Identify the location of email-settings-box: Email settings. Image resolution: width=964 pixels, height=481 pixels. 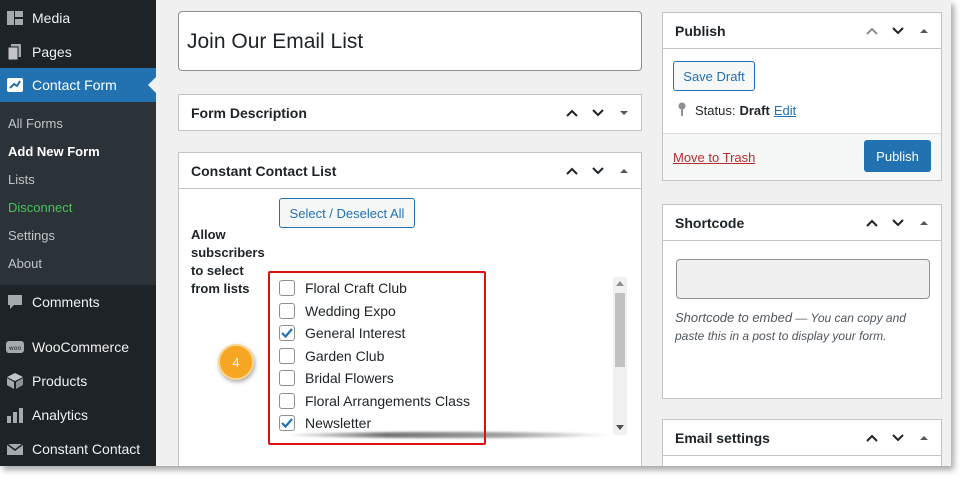
(802, 442).